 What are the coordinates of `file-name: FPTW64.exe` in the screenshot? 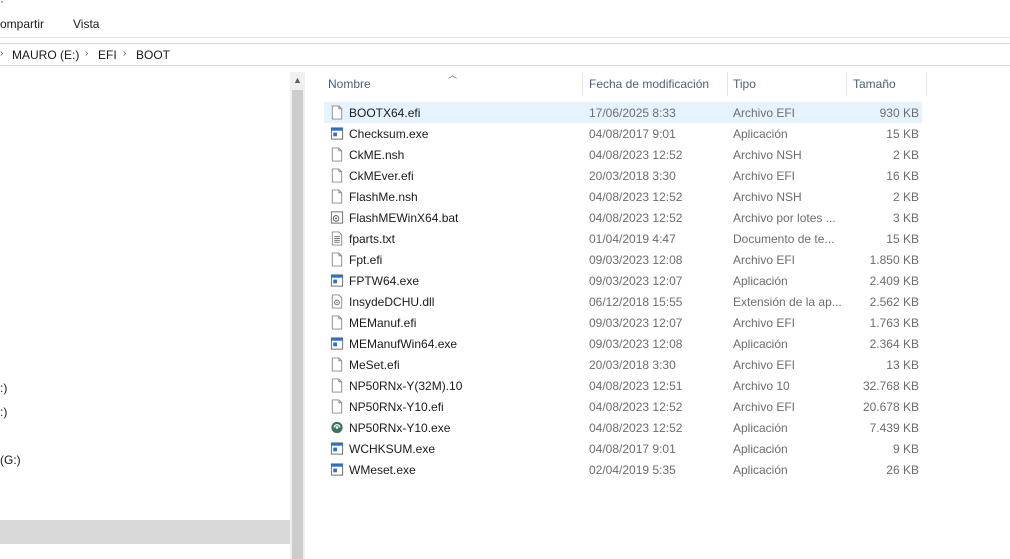 It's located at (465, 281).